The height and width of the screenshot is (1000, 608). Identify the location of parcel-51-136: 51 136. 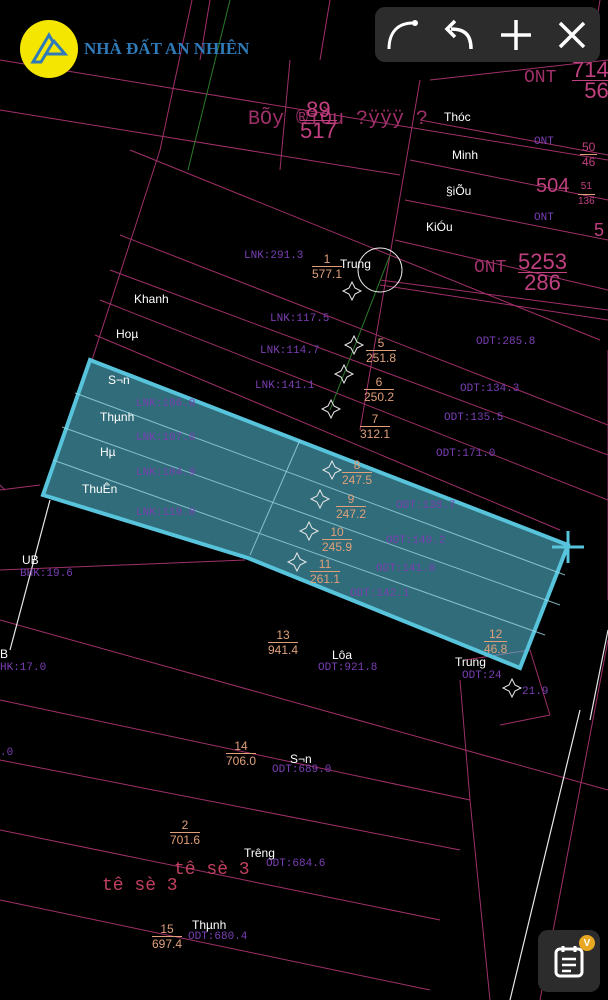
(586, 194).